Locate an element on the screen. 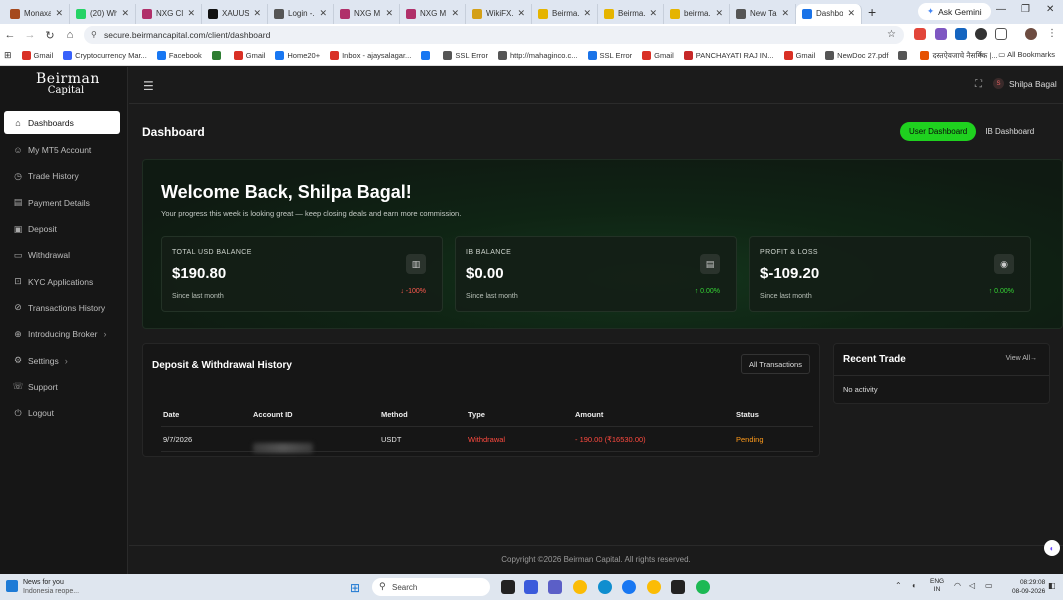  ib-dashboard-button: IB Dashboard is located at coordinates (1009, 131).